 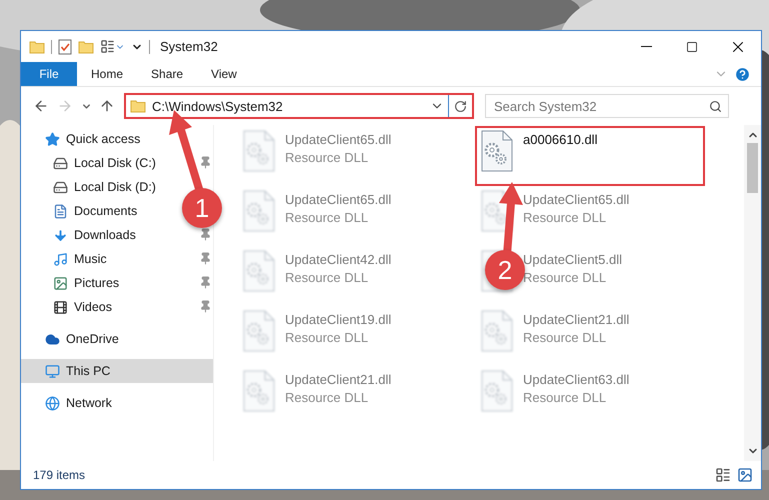 I want to click on sidebar-item: Music, so click(x=66, y=259).